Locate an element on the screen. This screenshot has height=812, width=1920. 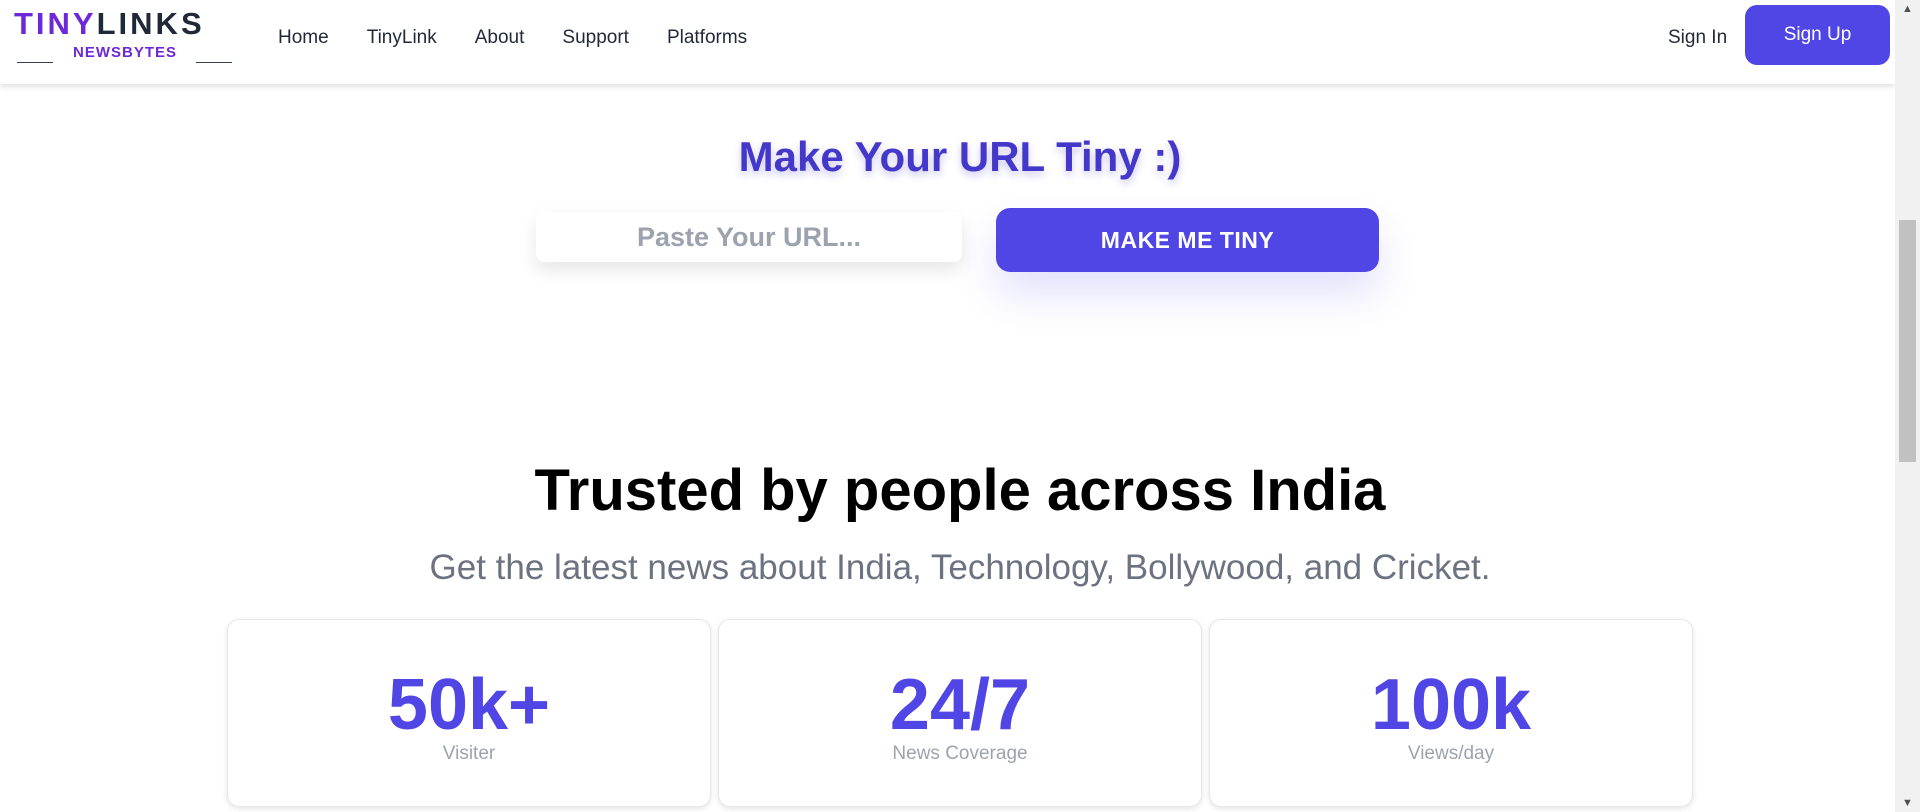
stat-card-coverage: 24/7 News Coverage is located at coordinates (960, 713).